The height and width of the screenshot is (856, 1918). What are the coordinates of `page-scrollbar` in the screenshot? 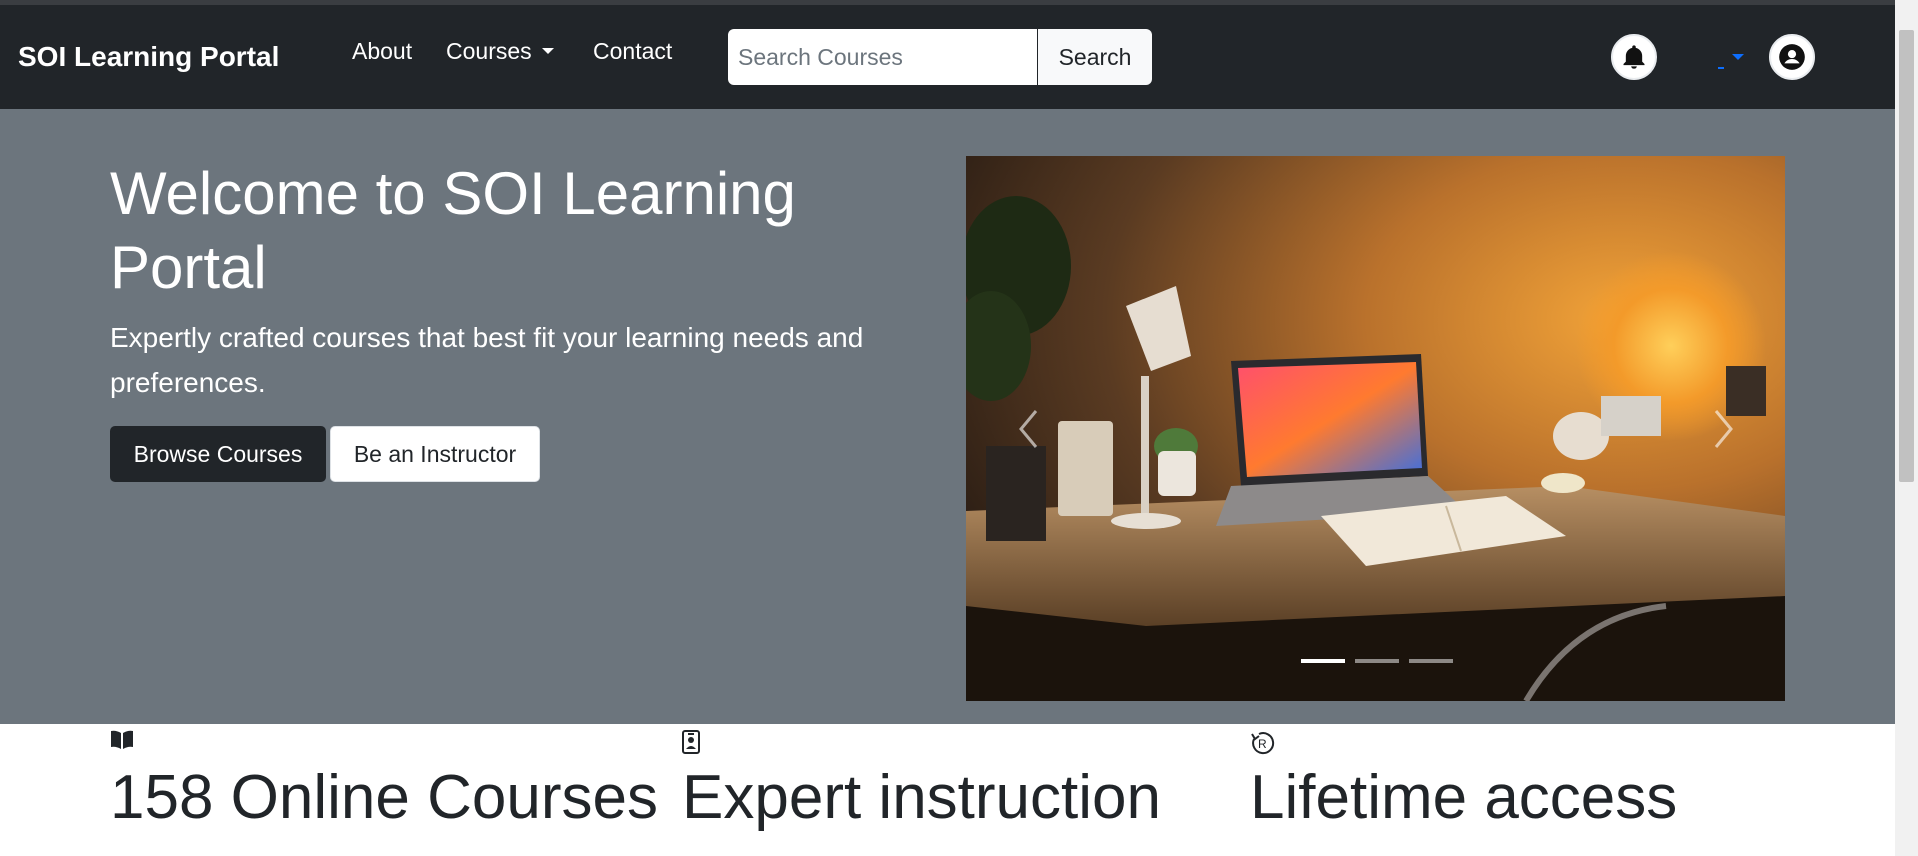 It's located at (1906, 428).